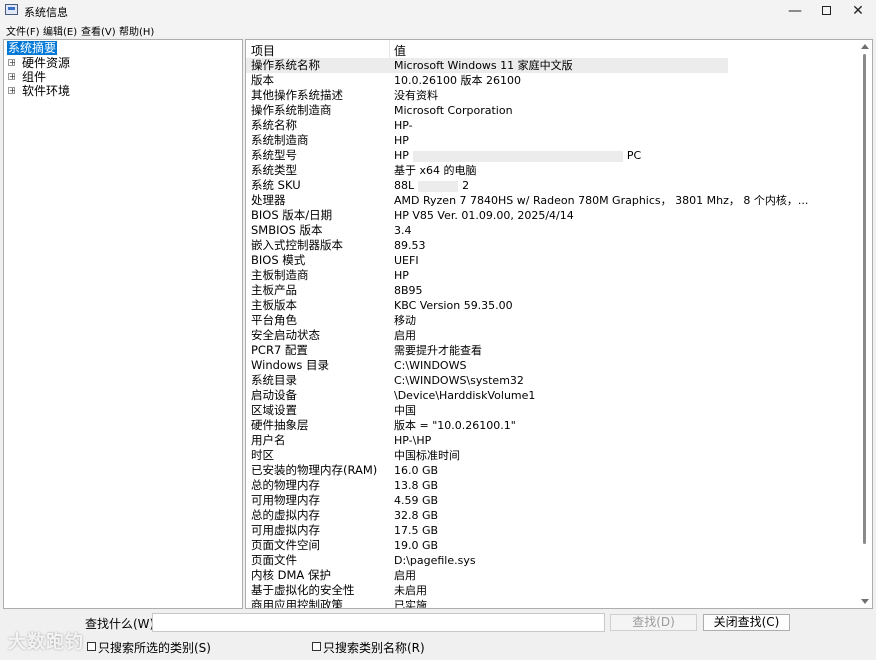  What do you see at coordinates (858, 11) in the screenshot?
I see `close-button: ✕` at bounding box center [858, 11].